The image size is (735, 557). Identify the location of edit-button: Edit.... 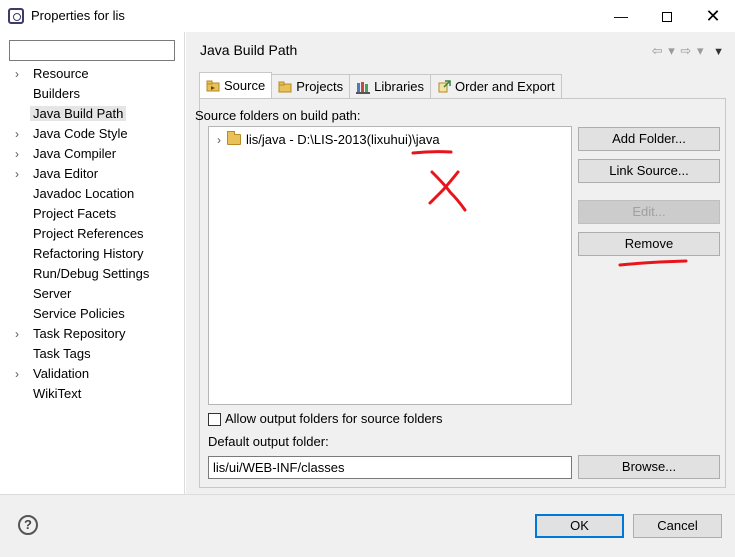
(649, 212).